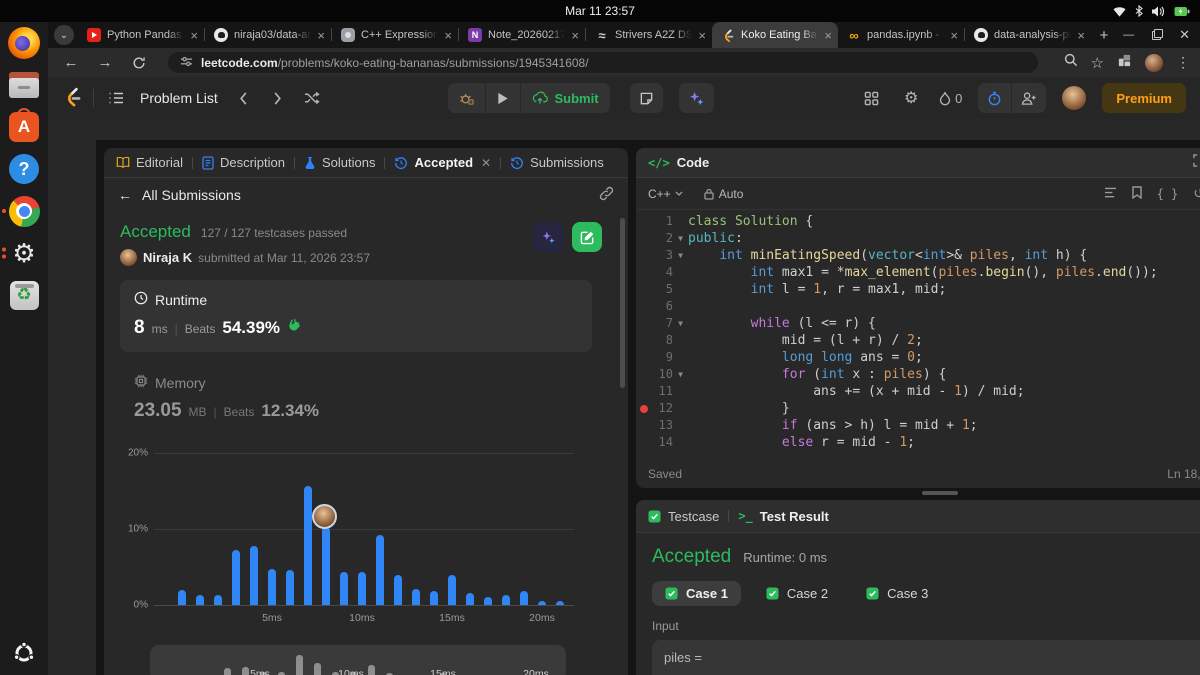  Describe the element at coordinates (24, 211) in the screenshot. I see `dock-item-chrome` at that location.